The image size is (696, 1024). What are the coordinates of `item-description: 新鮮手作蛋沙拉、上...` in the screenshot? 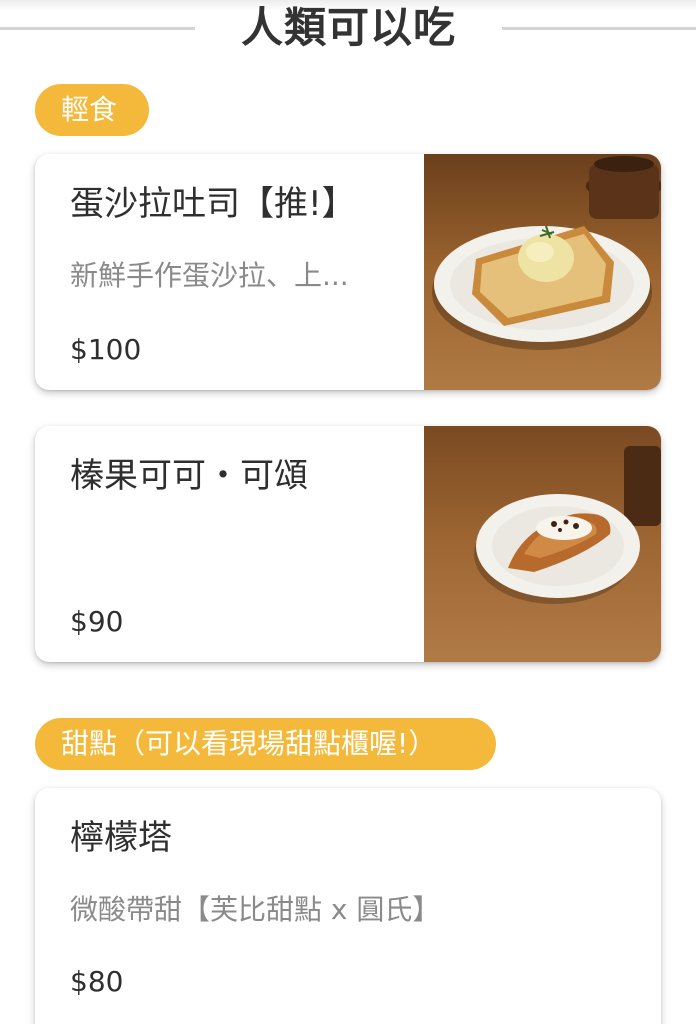 It's located at (209, 275).